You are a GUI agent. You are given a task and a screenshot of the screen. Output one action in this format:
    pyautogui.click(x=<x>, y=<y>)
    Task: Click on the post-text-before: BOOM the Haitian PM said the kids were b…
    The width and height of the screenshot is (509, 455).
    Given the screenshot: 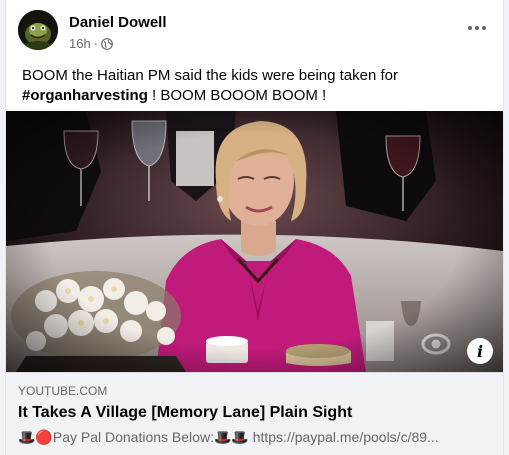 What is the action you would take?
    pyautogui.click(x=210, y=75)
    